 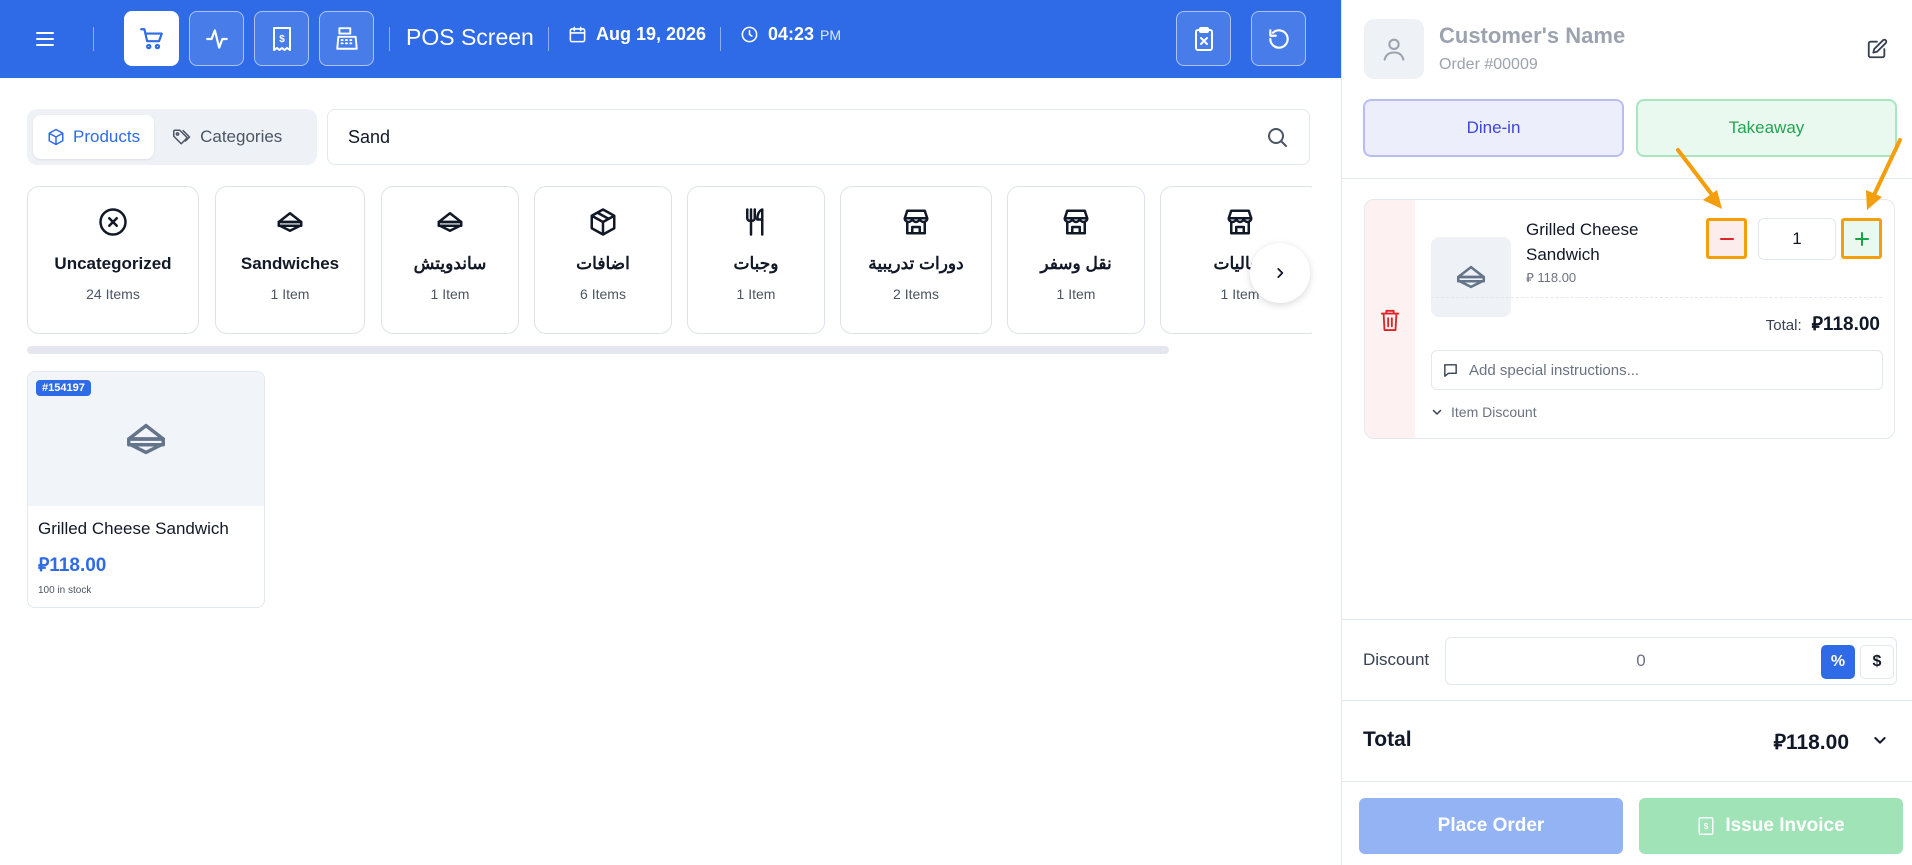 I want to click on tab-categories: Categories, so click(x=227, y=137).